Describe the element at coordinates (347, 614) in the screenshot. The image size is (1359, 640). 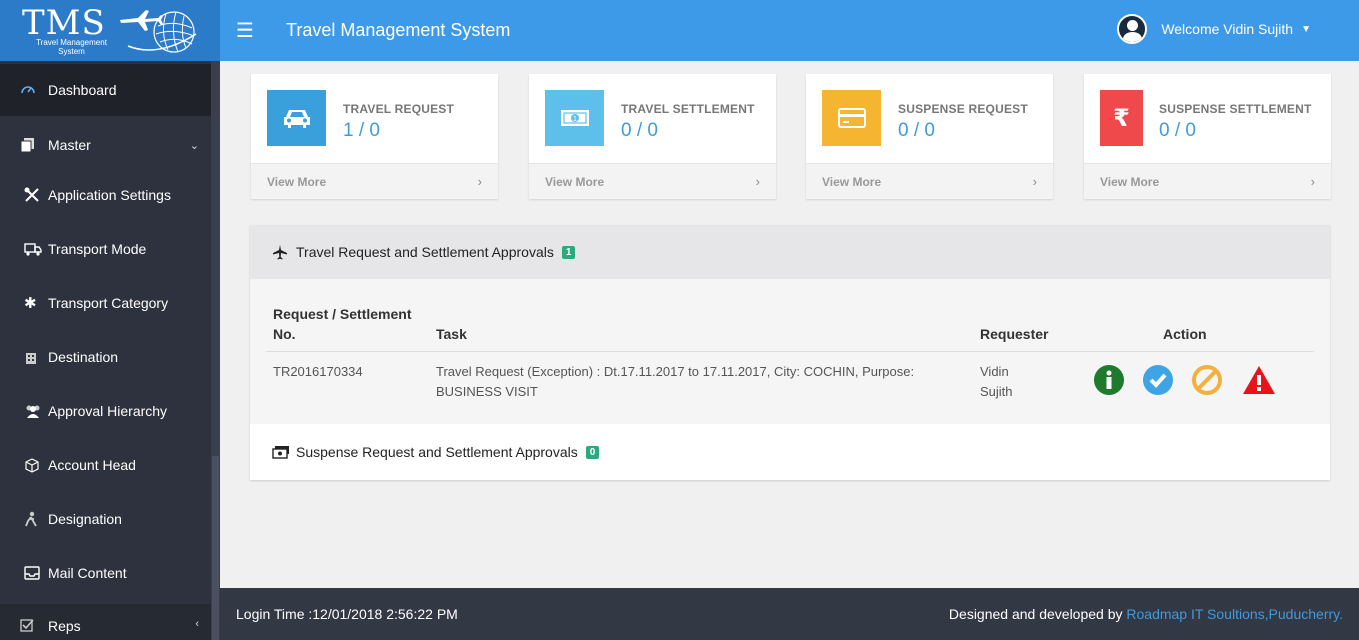
I see `login-time: Login Time :12/01/2018 2:56:22 PM` at that location.